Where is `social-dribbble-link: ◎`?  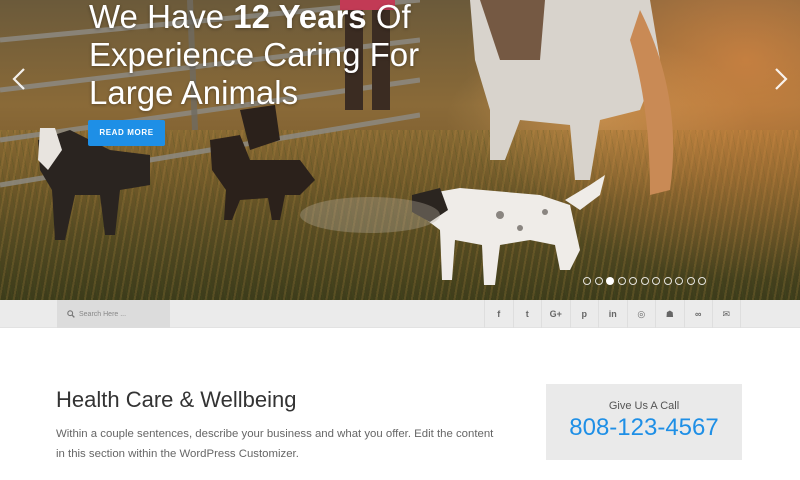
social-dribbble-link: ◎ is located at coordinates (641, 314).